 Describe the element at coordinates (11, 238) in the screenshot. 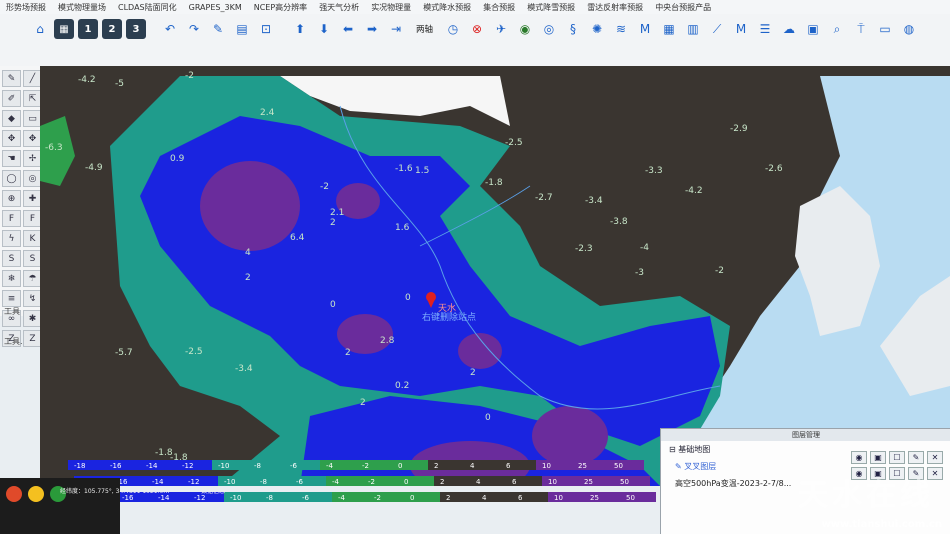

I see `lightning-tool-icon: ϟ` at that location.